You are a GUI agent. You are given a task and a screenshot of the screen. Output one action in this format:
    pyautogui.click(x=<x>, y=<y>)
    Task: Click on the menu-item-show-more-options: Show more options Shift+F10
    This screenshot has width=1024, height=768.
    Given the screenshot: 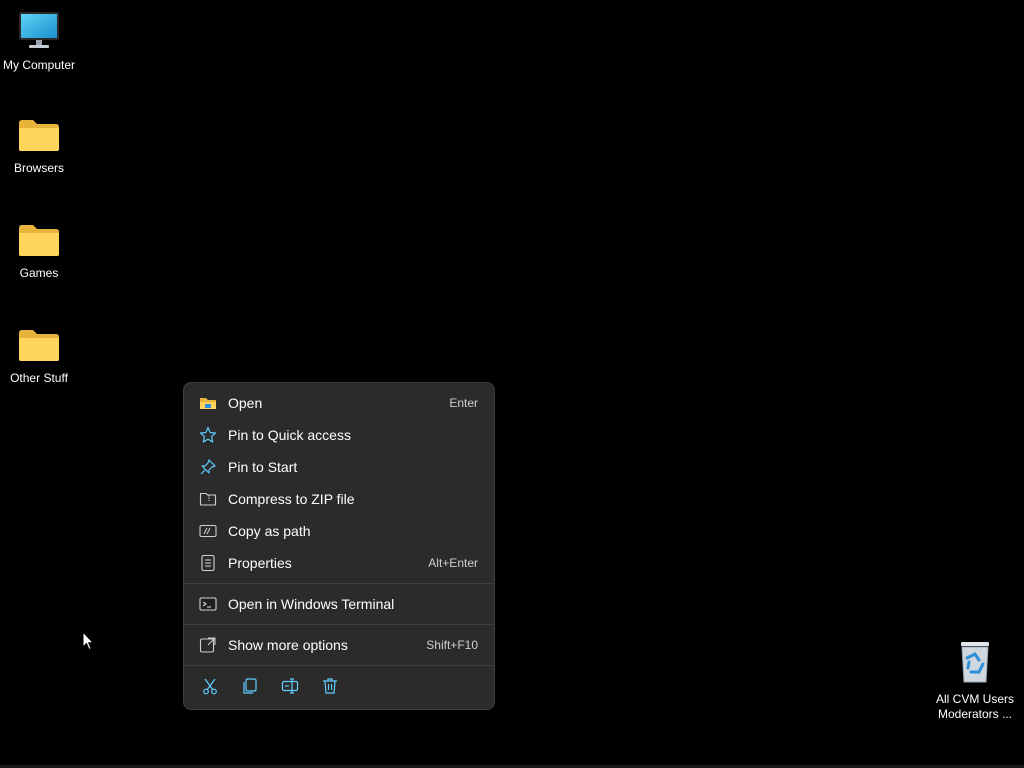 What is the action you would take?
    pyautogui.click(x=339, y=645)
    